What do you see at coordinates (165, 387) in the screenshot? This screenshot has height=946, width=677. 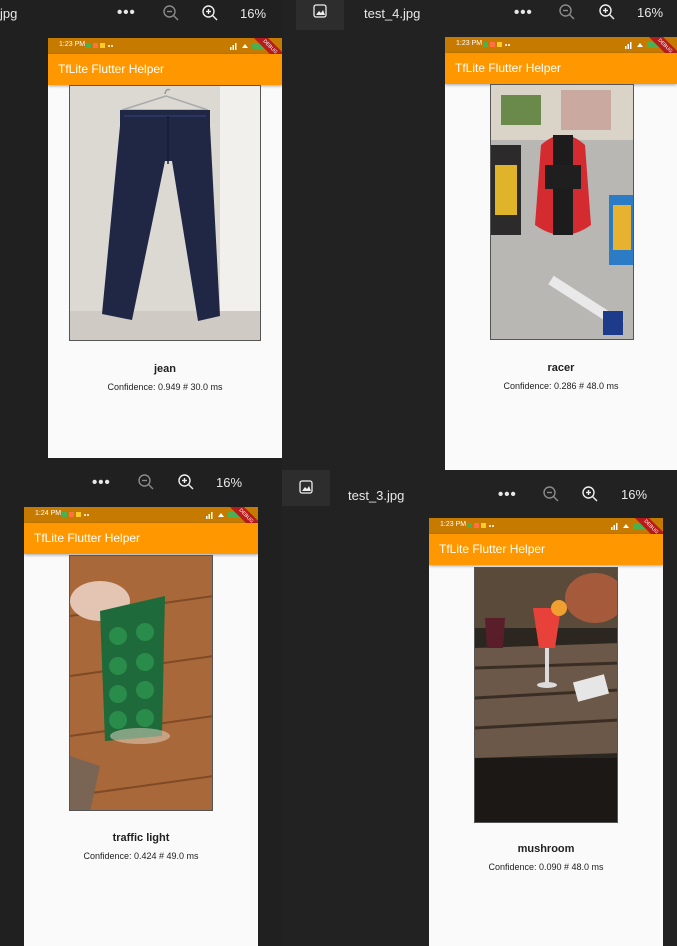 I see `confidence-text: Confidence: 0.949 # 30.0 ms` at bounding box center [165, 387].